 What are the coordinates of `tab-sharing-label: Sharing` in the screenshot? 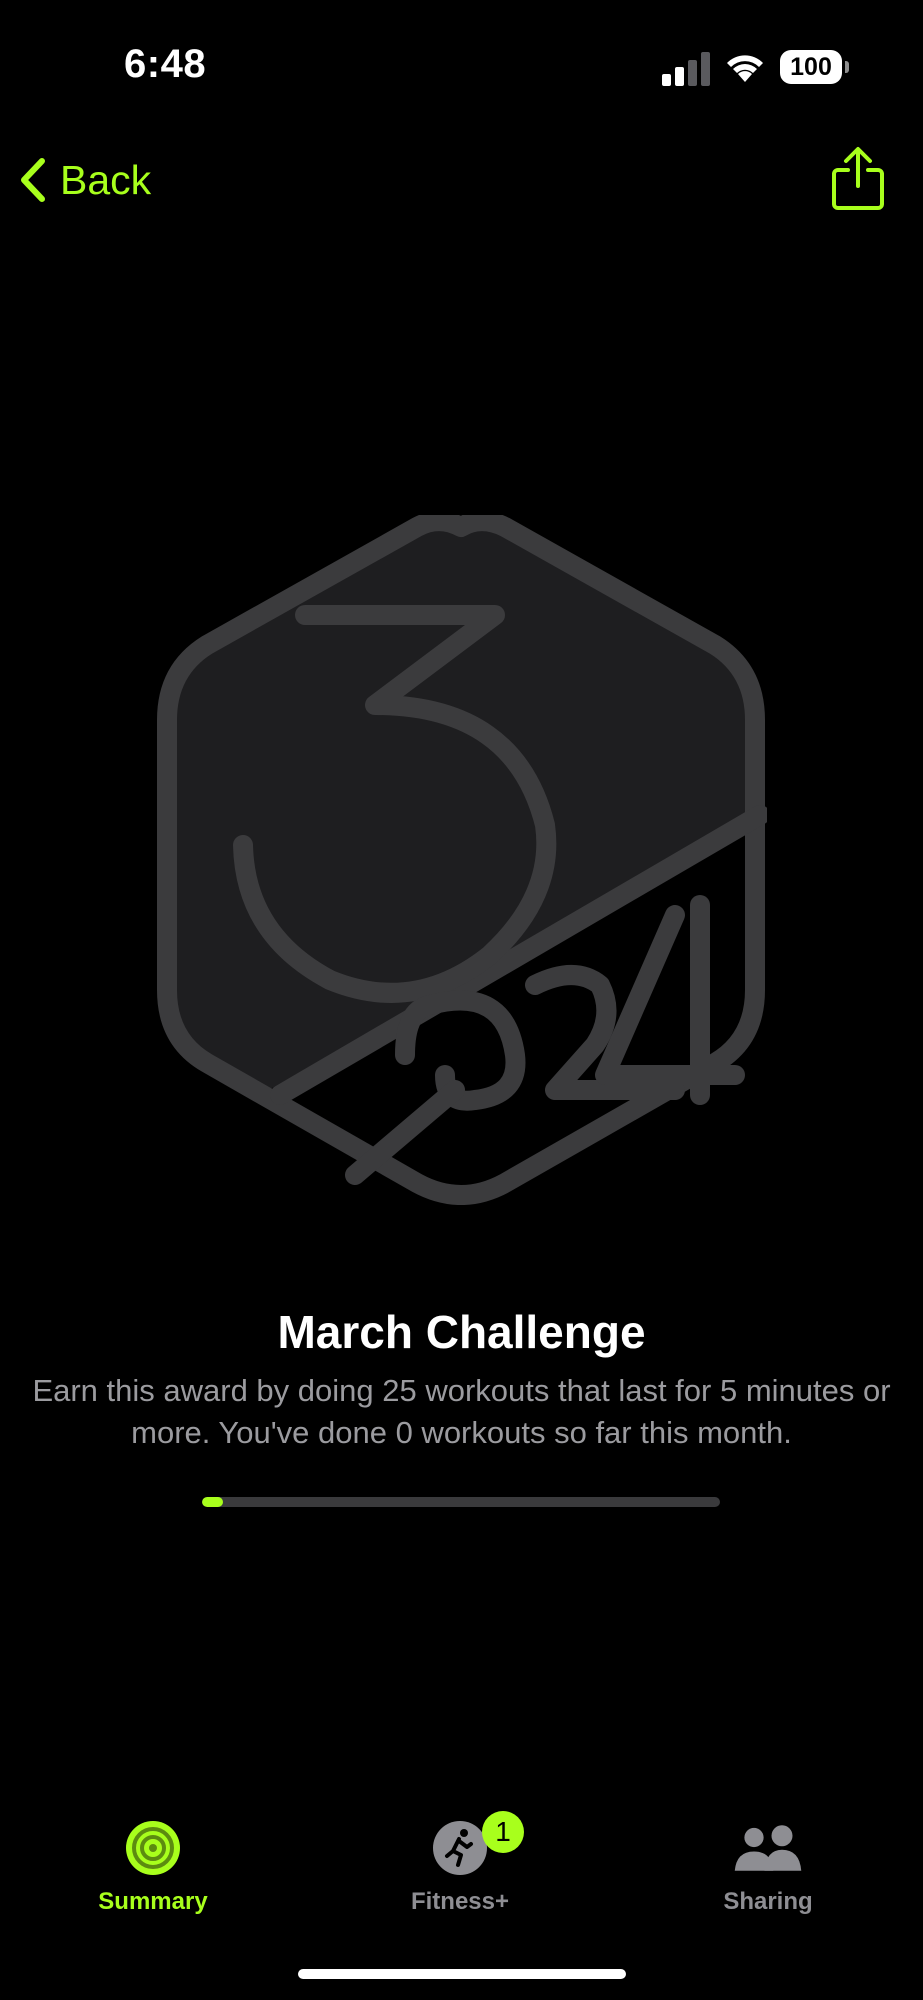 It's located at (768, 1901).